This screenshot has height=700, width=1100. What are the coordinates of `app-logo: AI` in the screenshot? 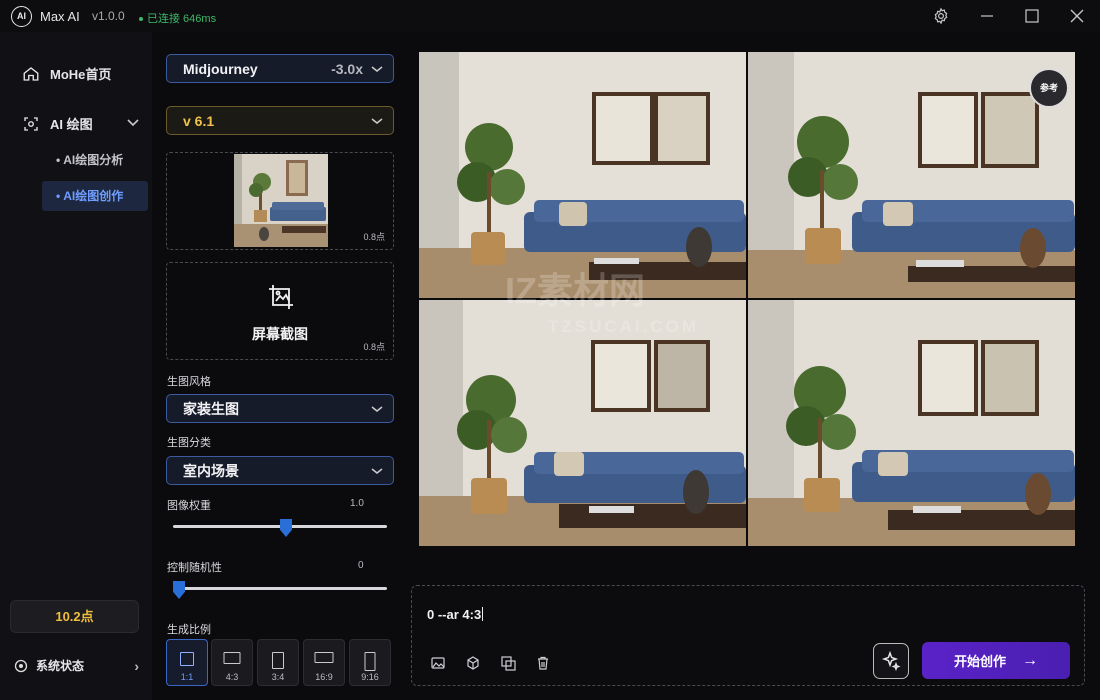 It's located at (21, 16).